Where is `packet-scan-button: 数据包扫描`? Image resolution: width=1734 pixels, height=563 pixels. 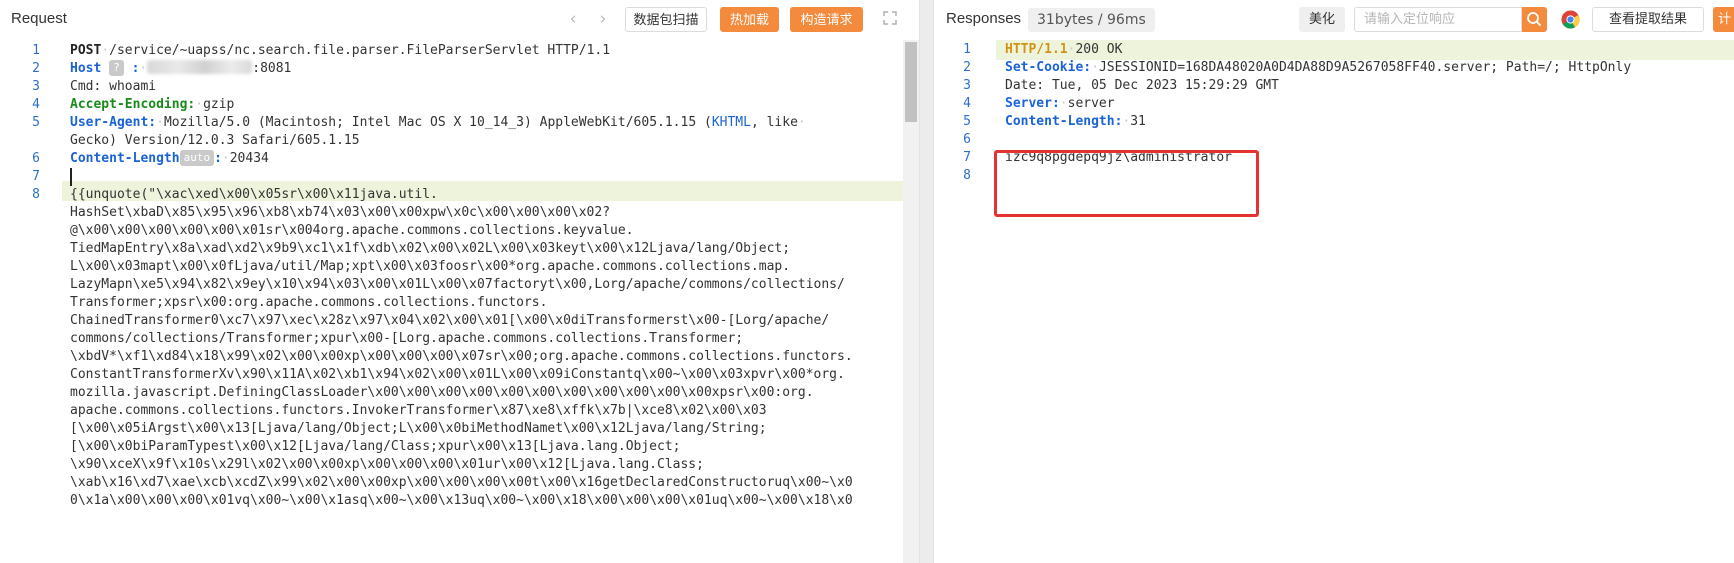
packet-scan-button: 数据包扫描 is located at coordinates (666, 19).